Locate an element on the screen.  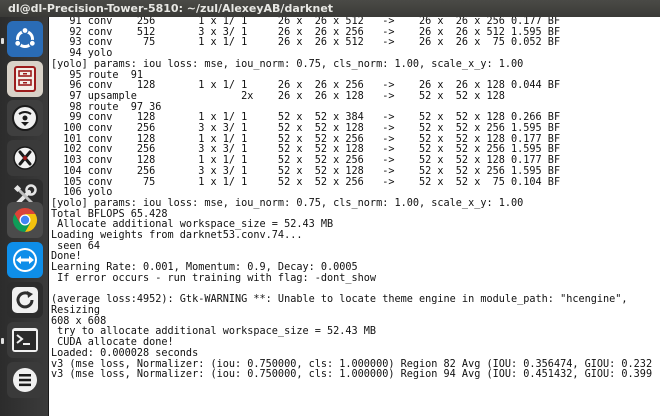
tools-icon is located at coordinates (25, 158).